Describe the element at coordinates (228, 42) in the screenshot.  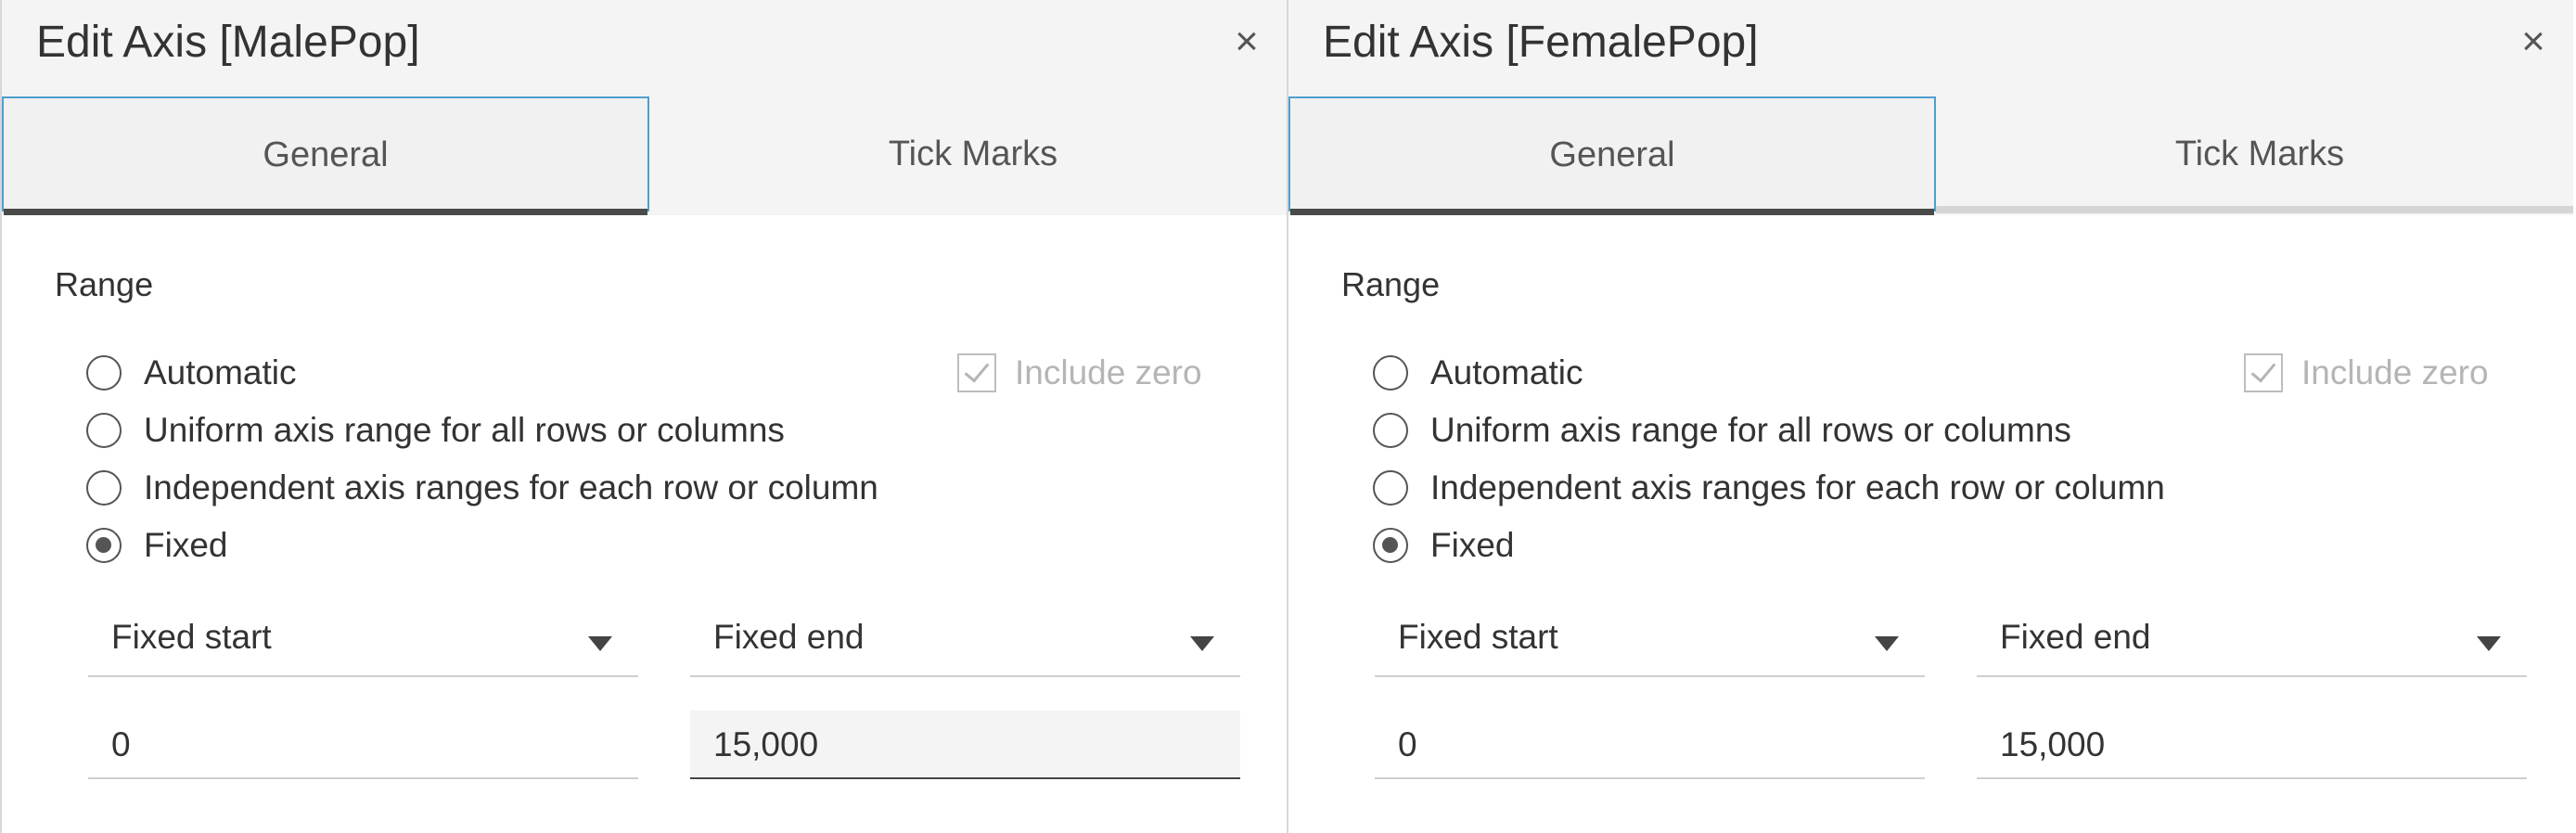
I see `dialog-title: Edit Axis [MalePop]` at that location.